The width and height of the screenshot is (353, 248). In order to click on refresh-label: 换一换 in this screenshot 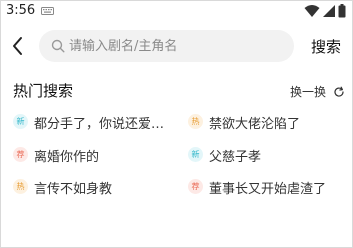, I will do `click(308, 92)`.